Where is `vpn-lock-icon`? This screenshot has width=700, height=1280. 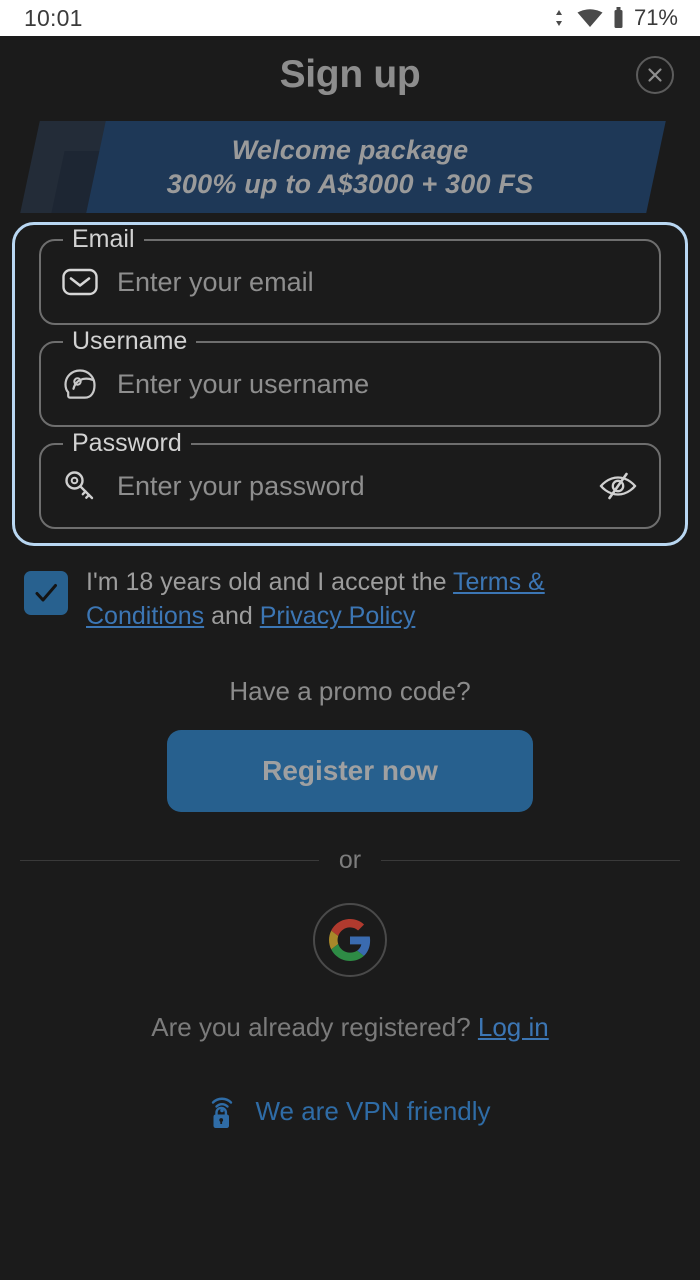 vpn-lock-icon is located at coordinates (222, 1112).